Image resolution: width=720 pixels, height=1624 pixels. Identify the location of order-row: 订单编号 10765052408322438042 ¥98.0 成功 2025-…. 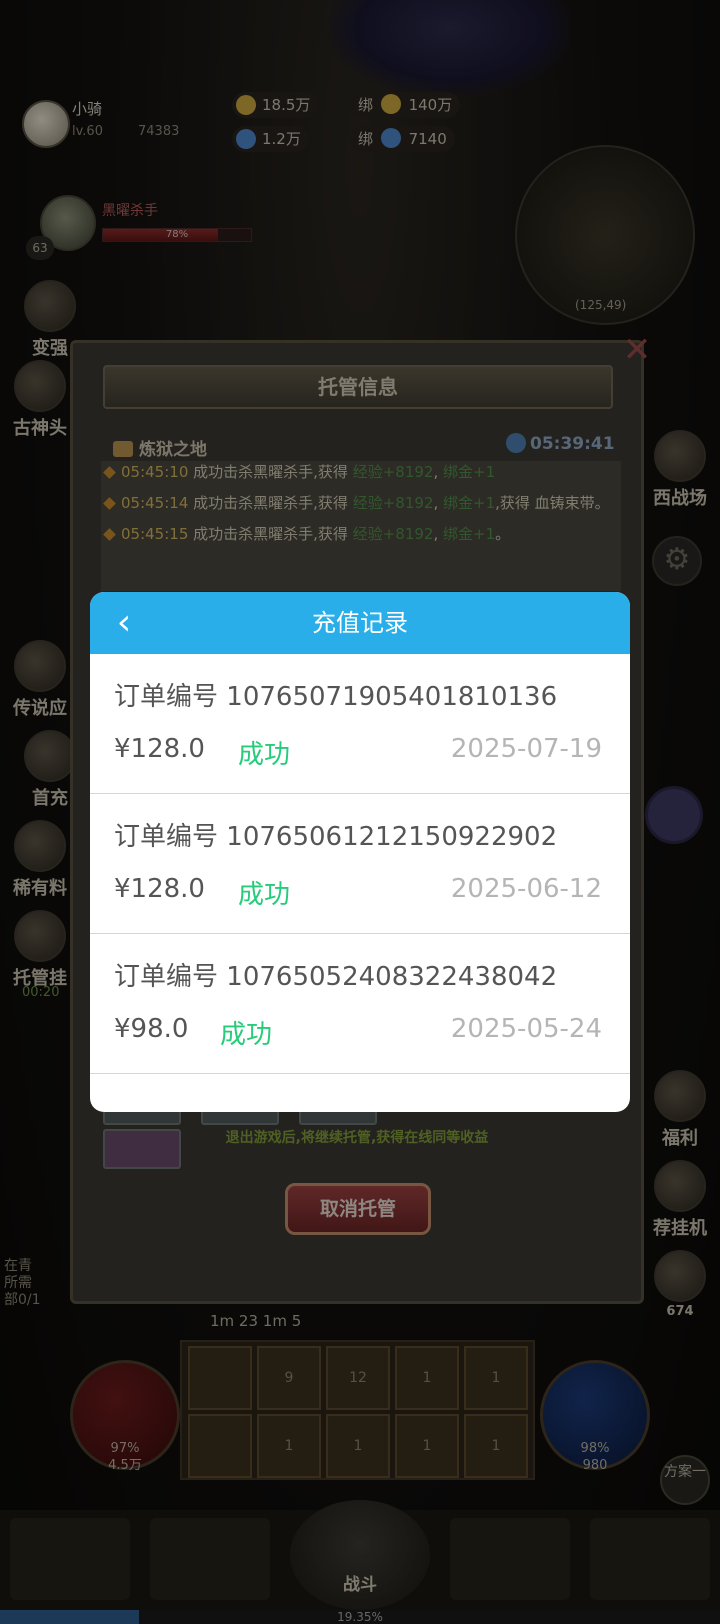
(360, 1004).